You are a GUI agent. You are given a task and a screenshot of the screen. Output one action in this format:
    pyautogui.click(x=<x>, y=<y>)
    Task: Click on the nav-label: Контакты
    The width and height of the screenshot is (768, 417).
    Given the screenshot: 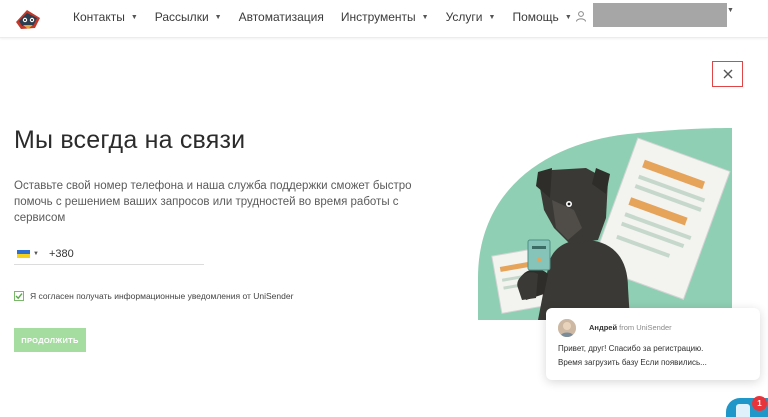 What is the action you would take?
    pyautogui.click(x=99, y=17)
    